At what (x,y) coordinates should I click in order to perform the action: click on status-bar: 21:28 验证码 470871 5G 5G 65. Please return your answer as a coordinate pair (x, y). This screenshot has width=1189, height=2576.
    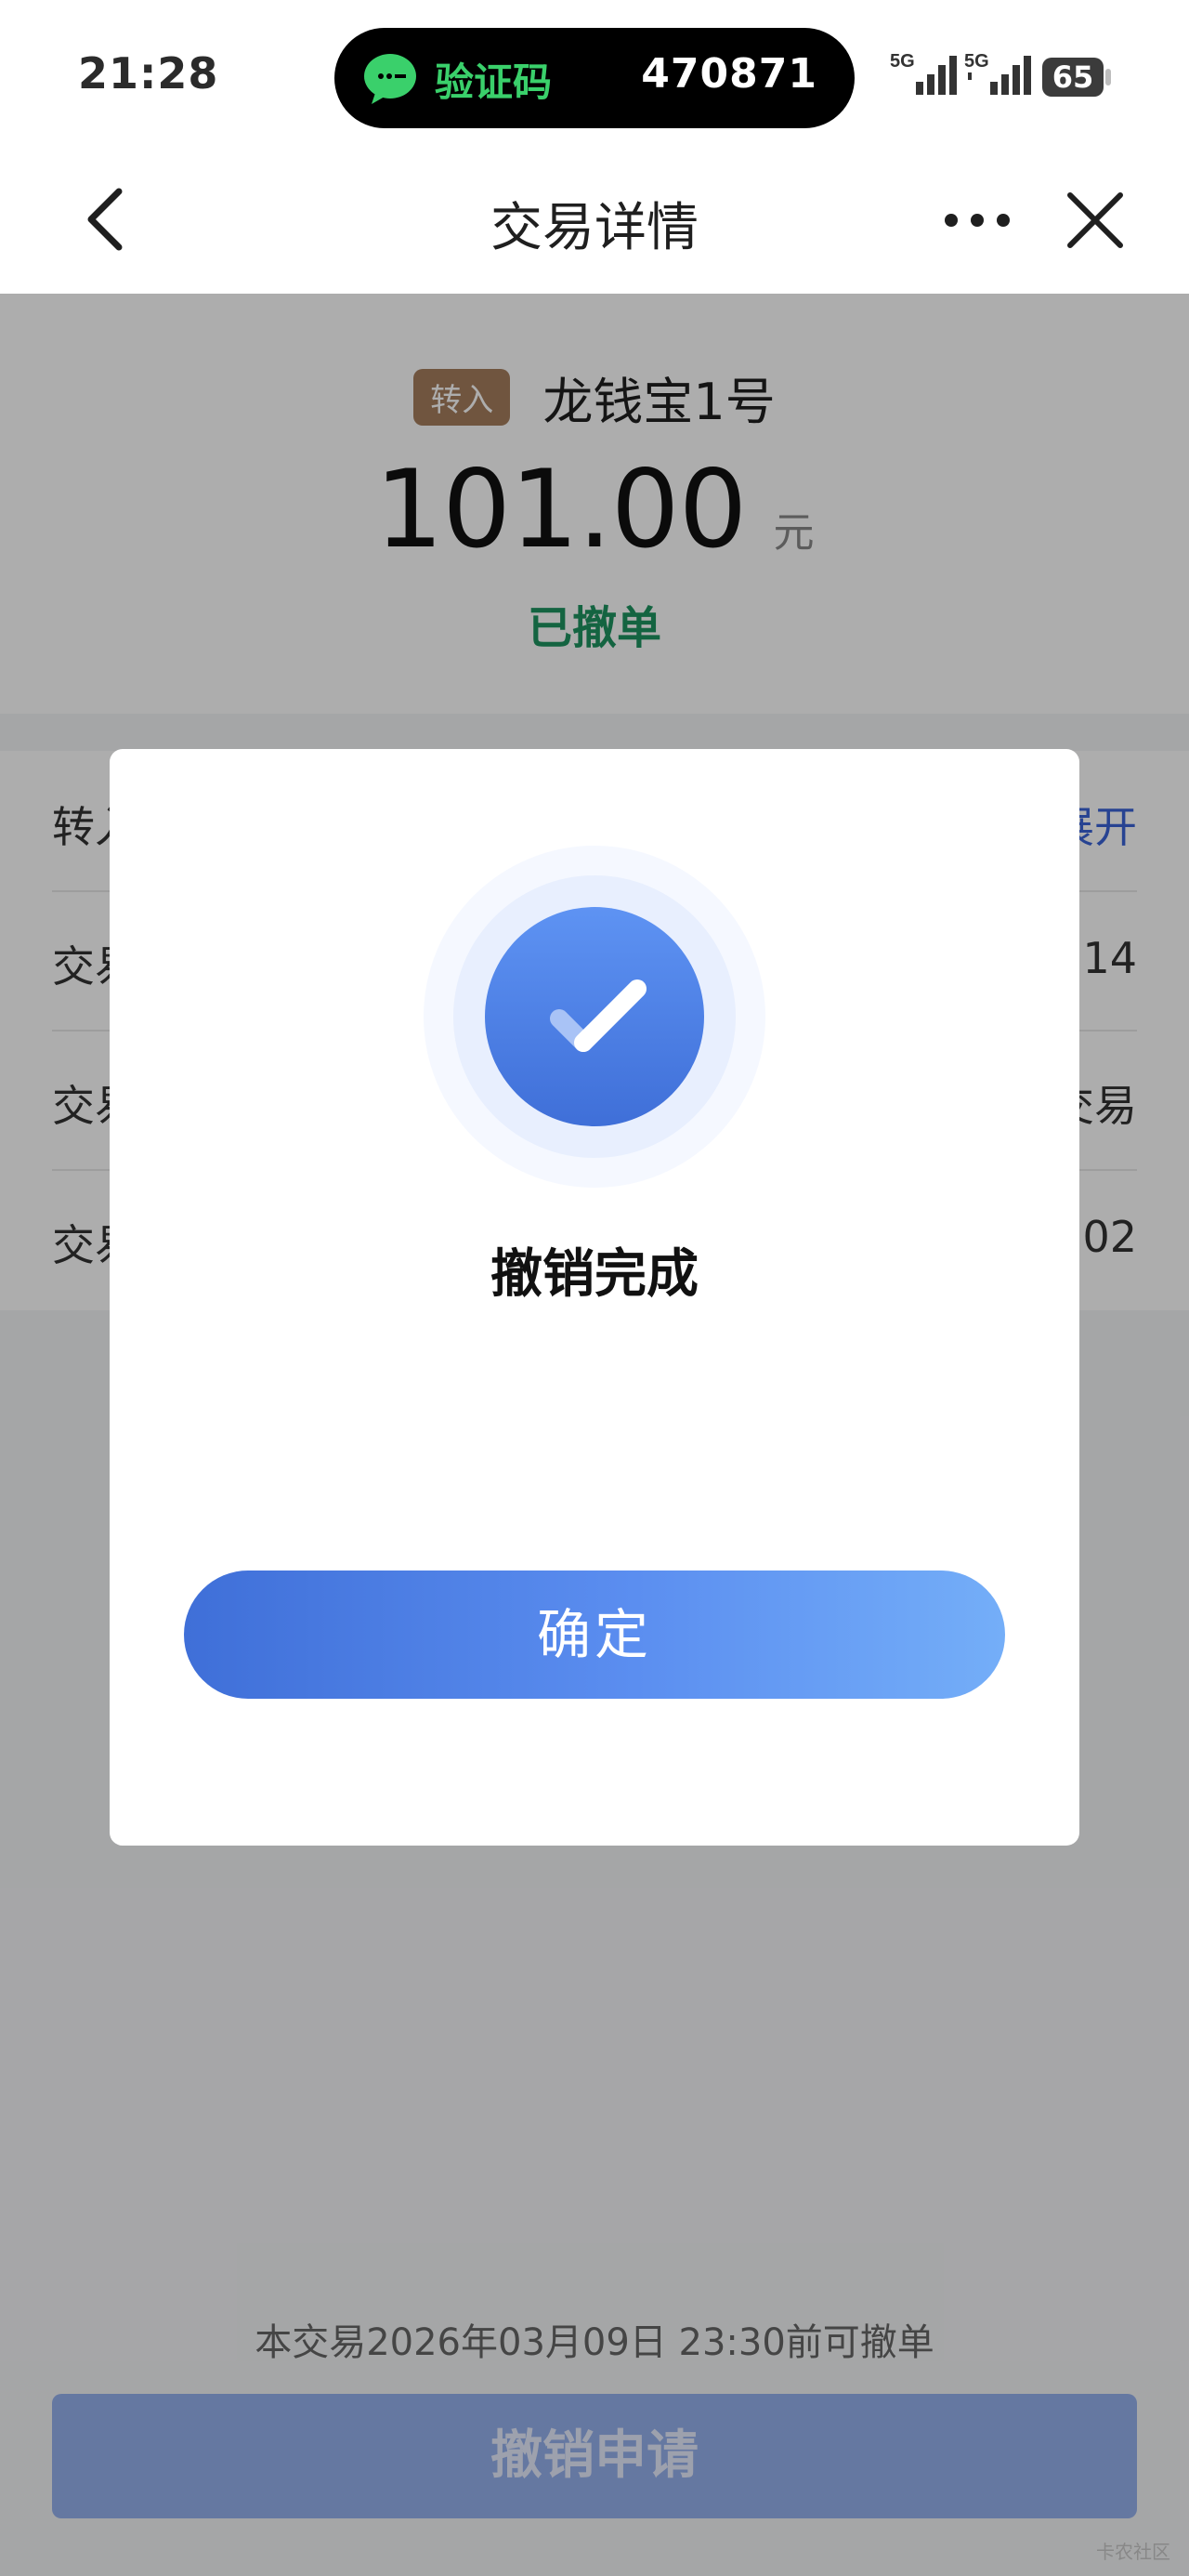
    Looking at the image, I should click on (594, 74).